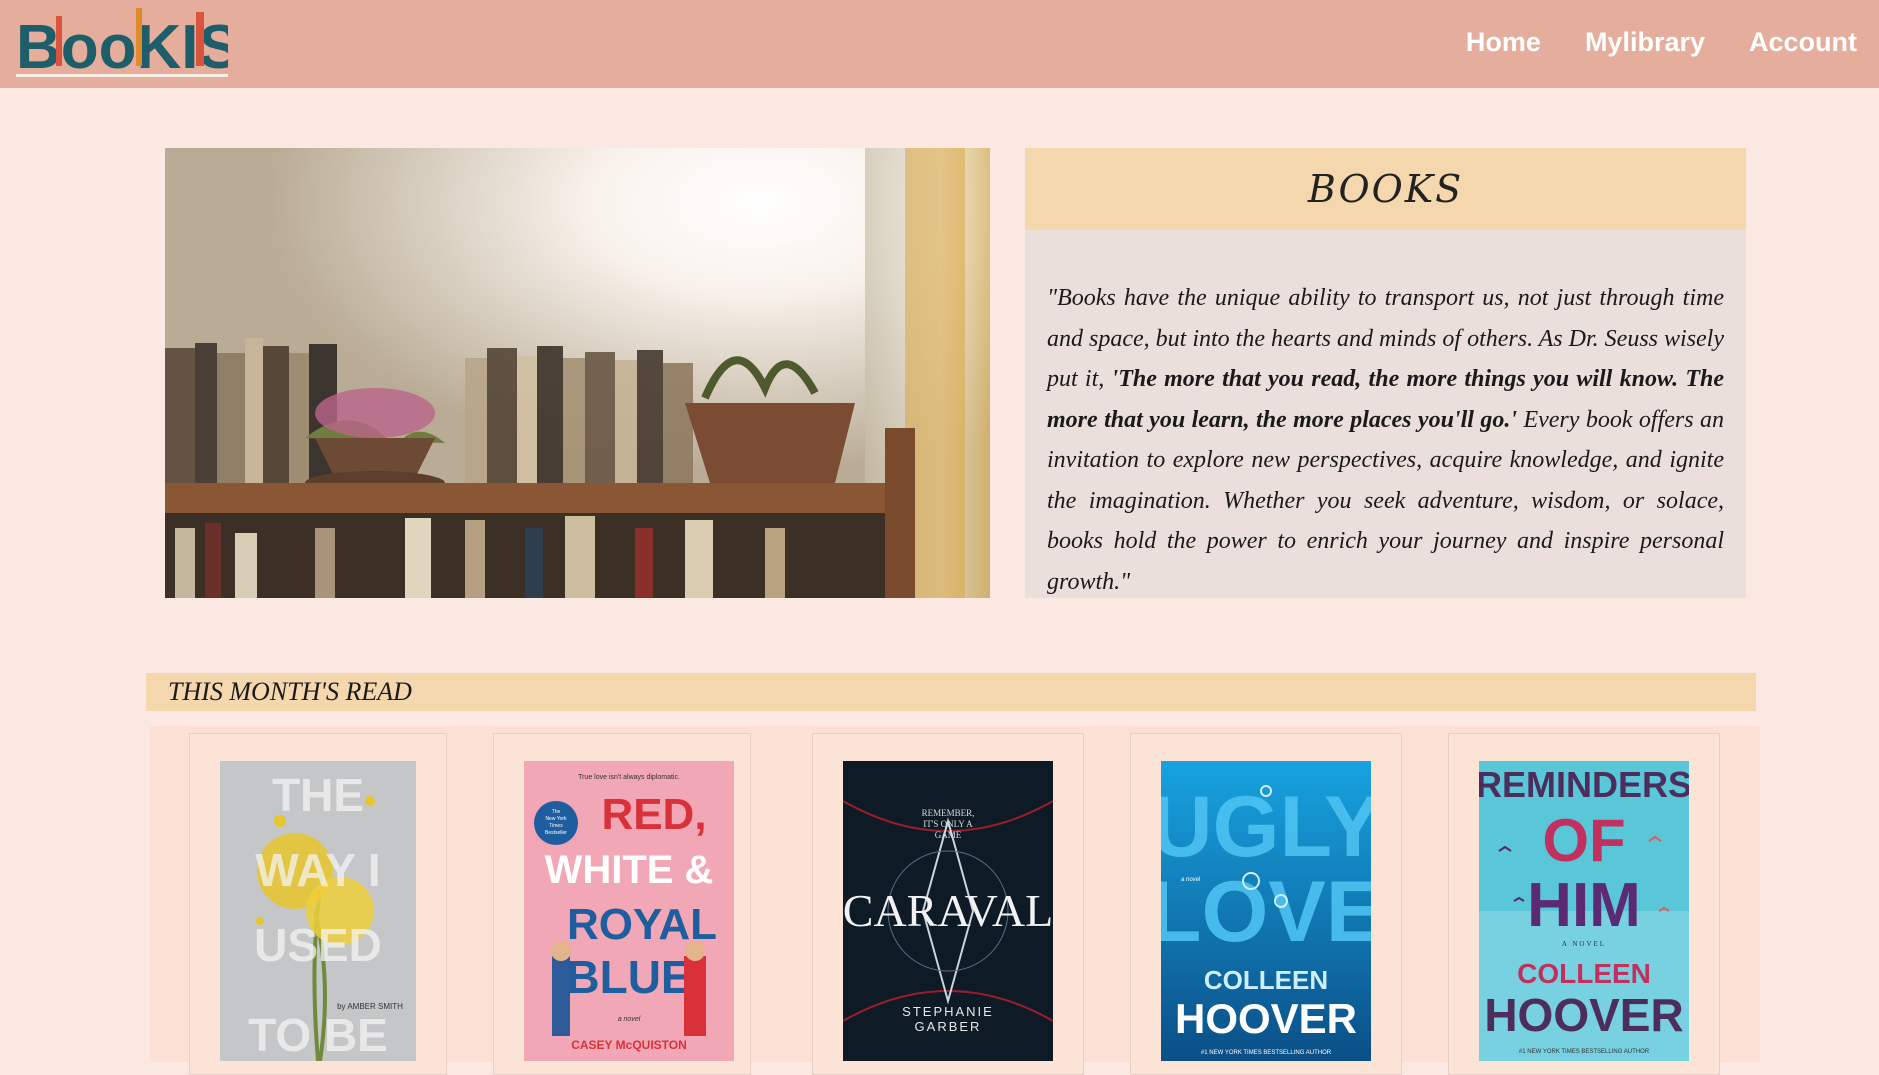 The height and width of the screenshot is (1075, 1879). What do you see at coordinates (948, 1026) in the screenshot?
I see `svg-text: GARBER` at bounding box center [948, 1026].